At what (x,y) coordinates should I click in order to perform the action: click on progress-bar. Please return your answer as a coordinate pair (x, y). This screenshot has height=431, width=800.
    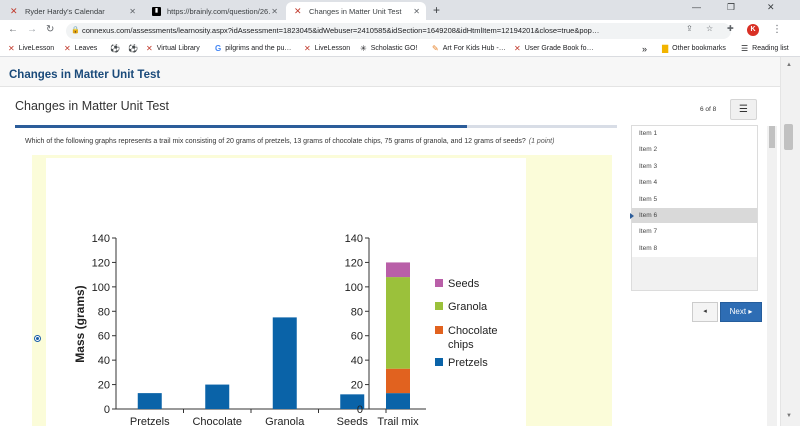
    Looking at the image, I should click on (316, 126).